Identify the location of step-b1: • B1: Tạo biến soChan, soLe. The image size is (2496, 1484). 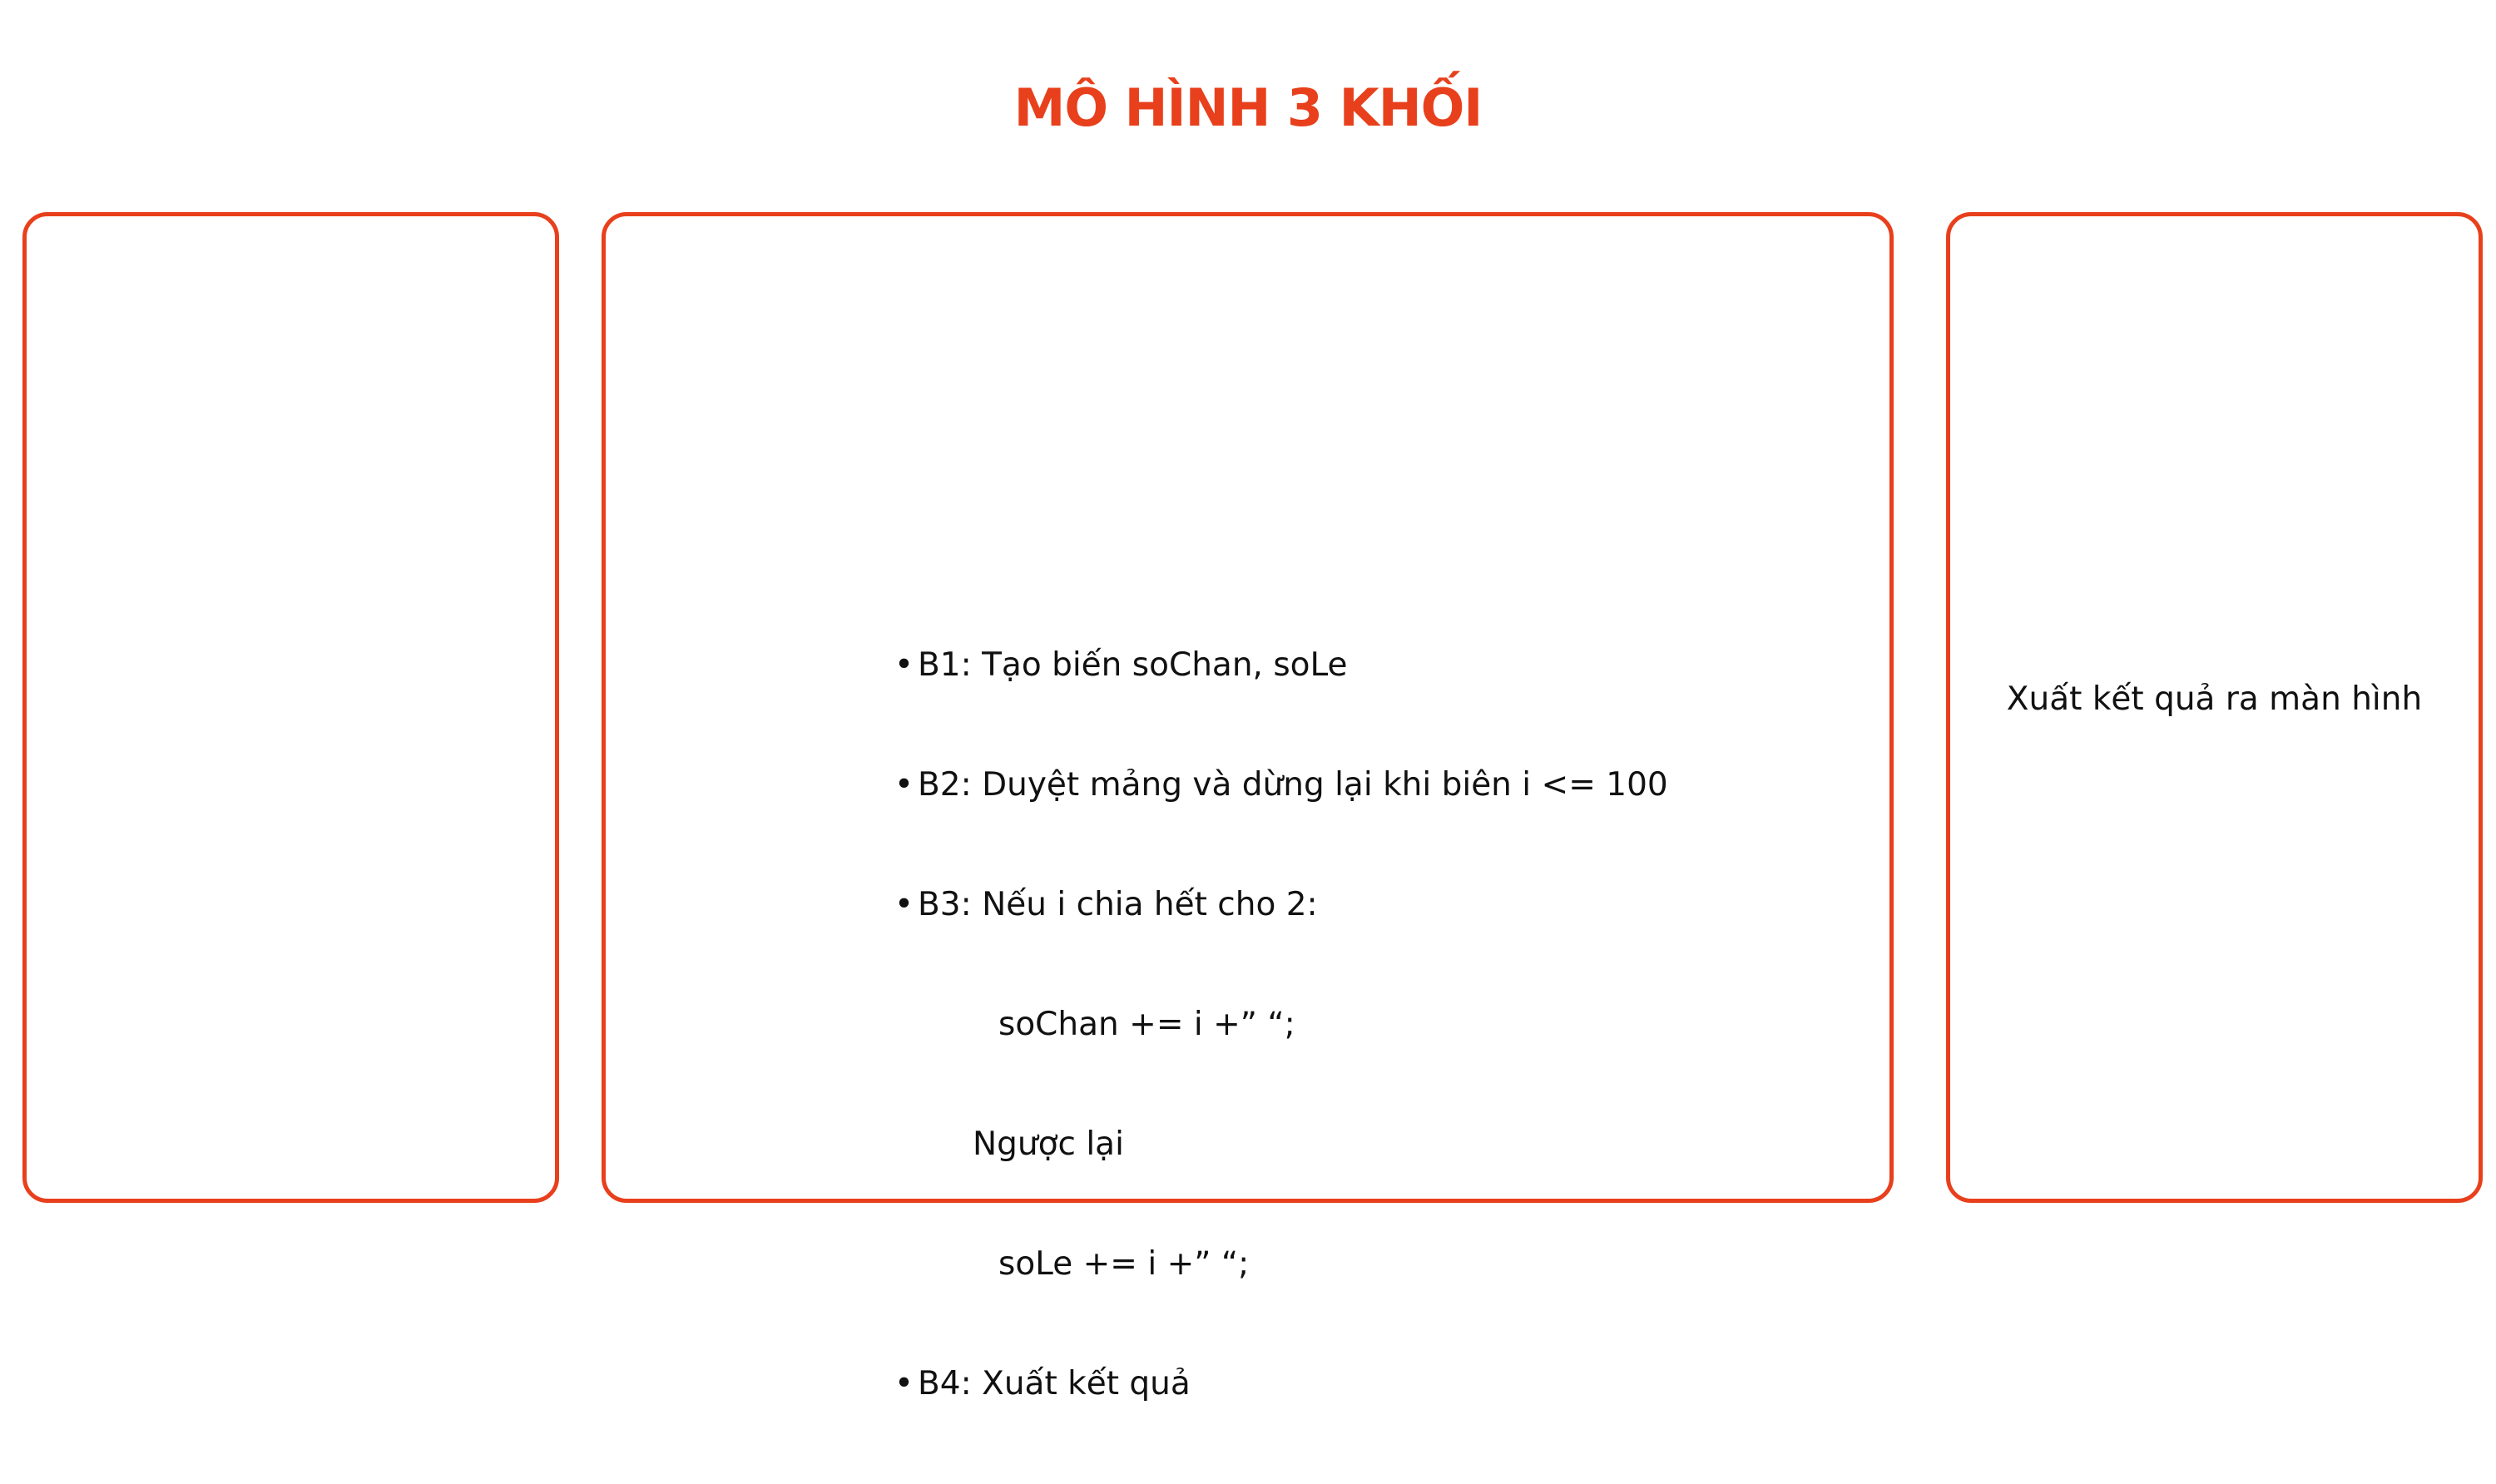
(1281, 665).